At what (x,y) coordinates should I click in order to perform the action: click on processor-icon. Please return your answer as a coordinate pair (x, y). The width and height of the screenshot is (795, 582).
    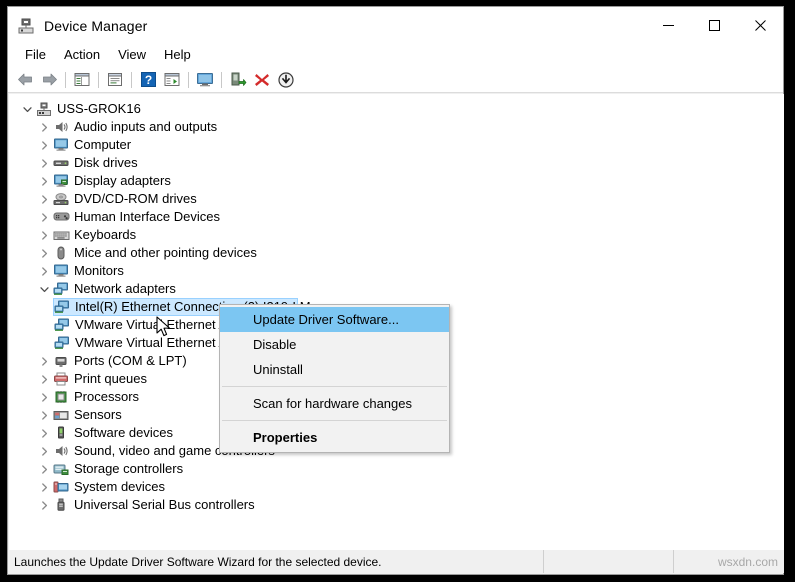
    Looking at the image, I should click on (61, 397).